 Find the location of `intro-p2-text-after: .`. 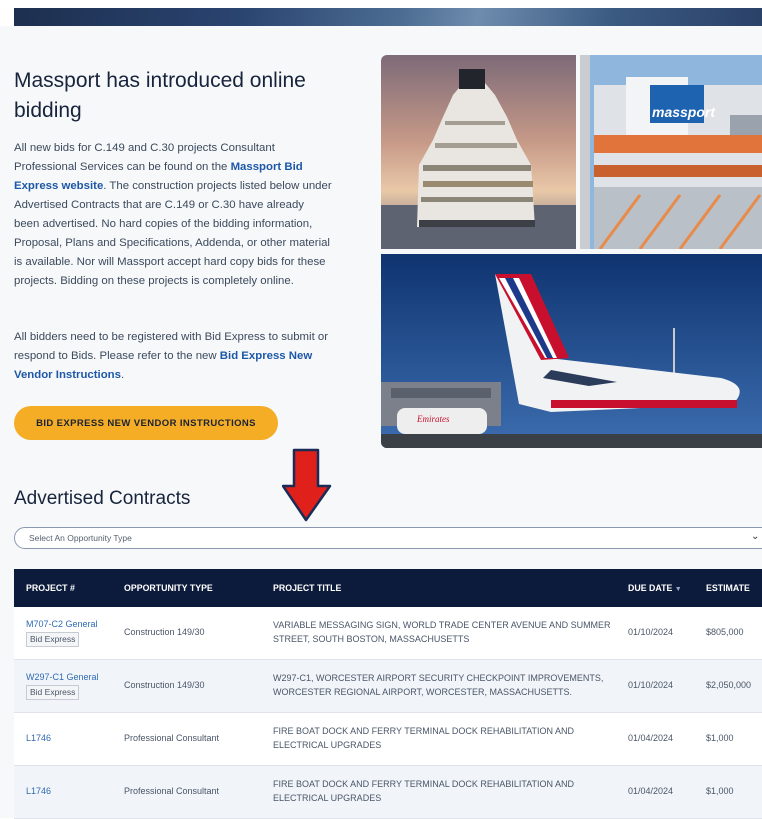

intro-p2-text-after: . is located at coordinates (122, 375).